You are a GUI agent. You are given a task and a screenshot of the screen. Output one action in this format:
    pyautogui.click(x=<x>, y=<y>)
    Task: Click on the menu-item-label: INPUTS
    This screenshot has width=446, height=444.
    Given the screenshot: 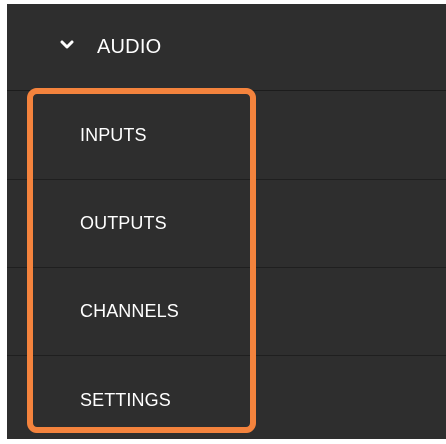 What is the action you would take?
    pyautogui.click(x=113, y=135)
    